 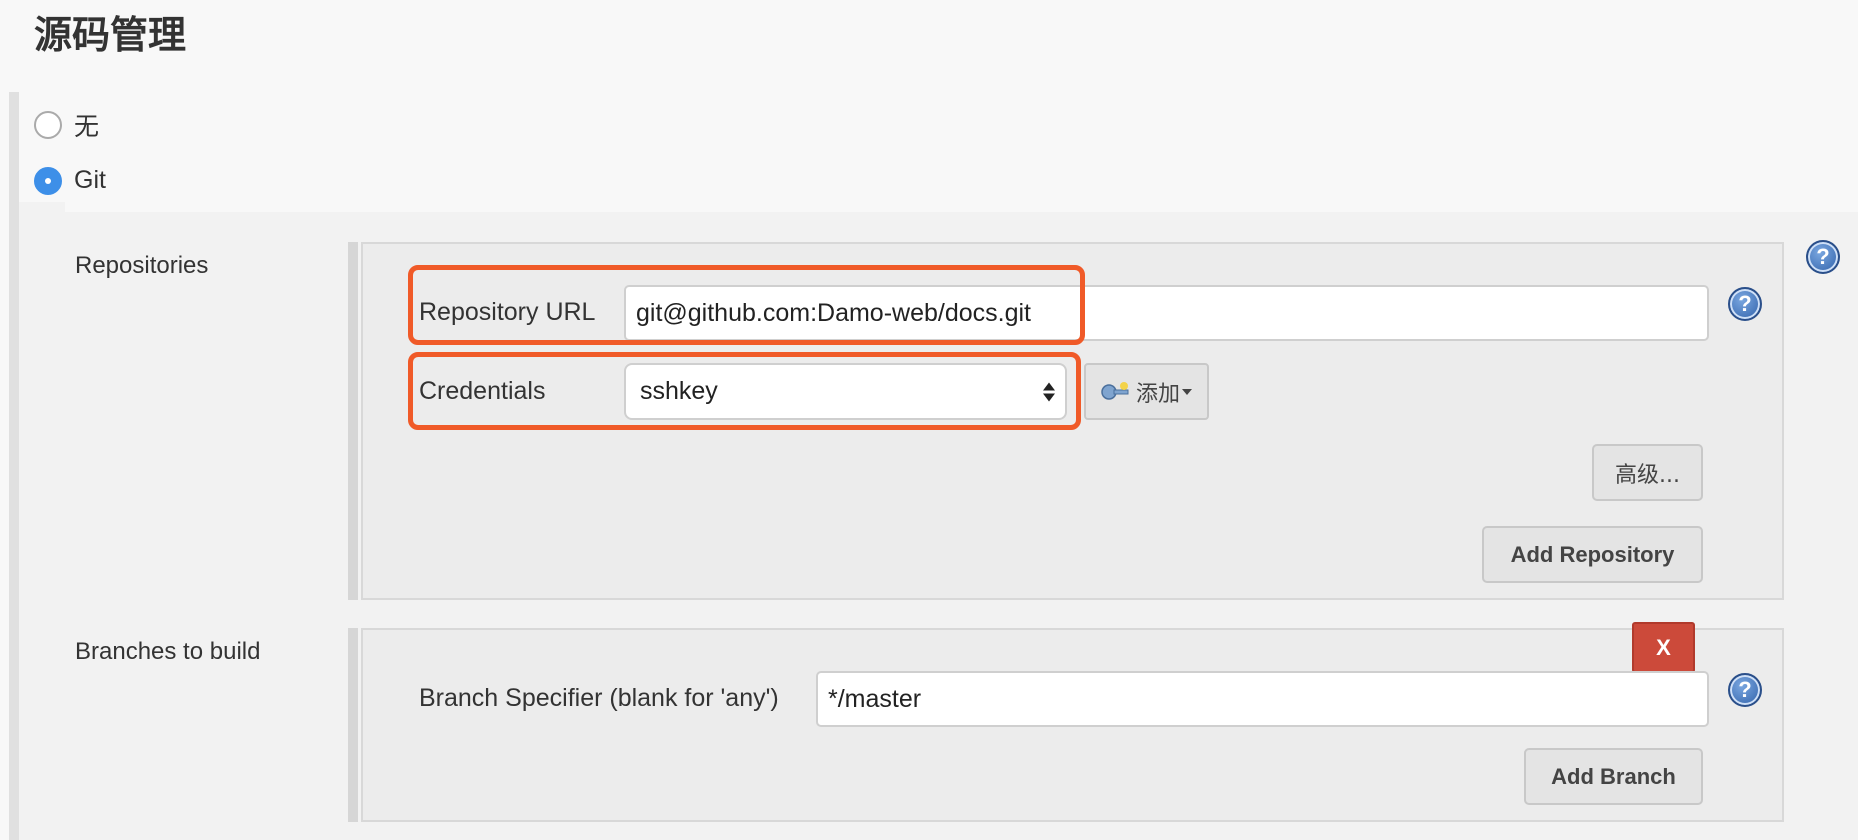 What do you see at coordinates (87, 126) in the screenshot?
I see `radio-none-label: 无` at bounding box center [87, 126].